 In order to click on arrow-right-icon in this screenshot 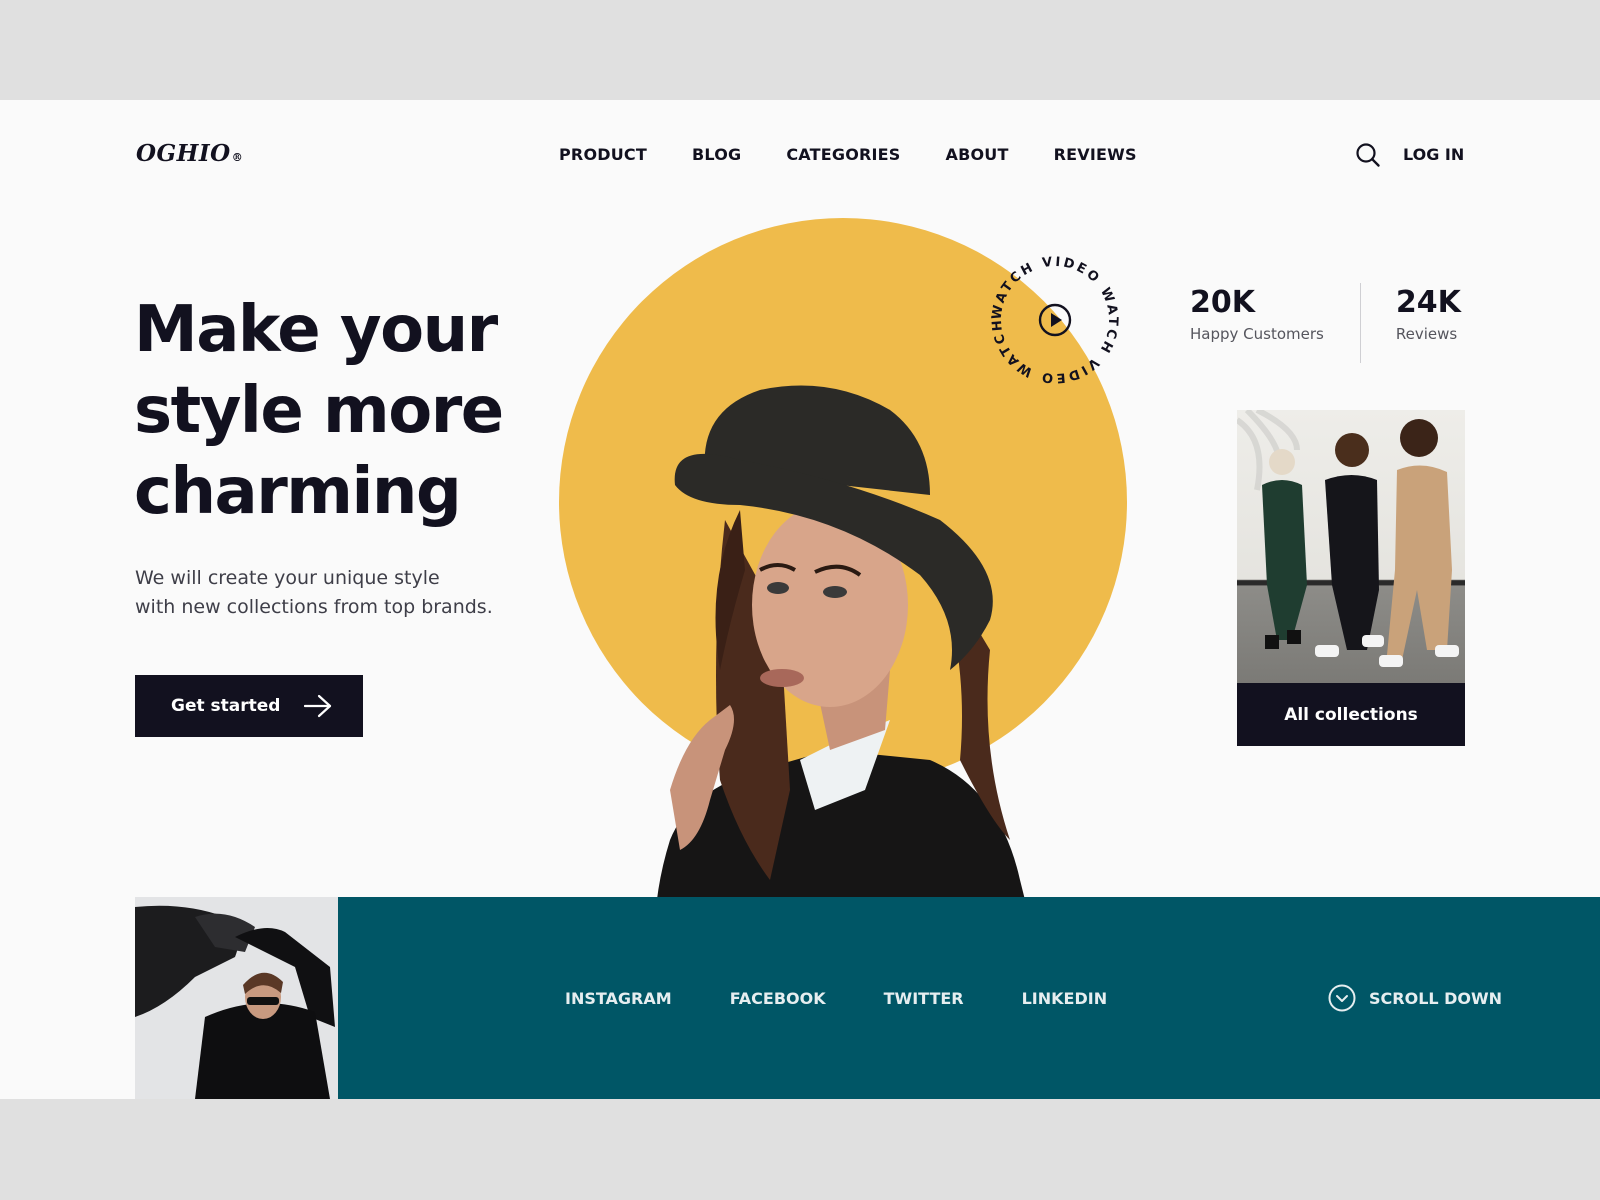, I will do `click(318, 706)`.